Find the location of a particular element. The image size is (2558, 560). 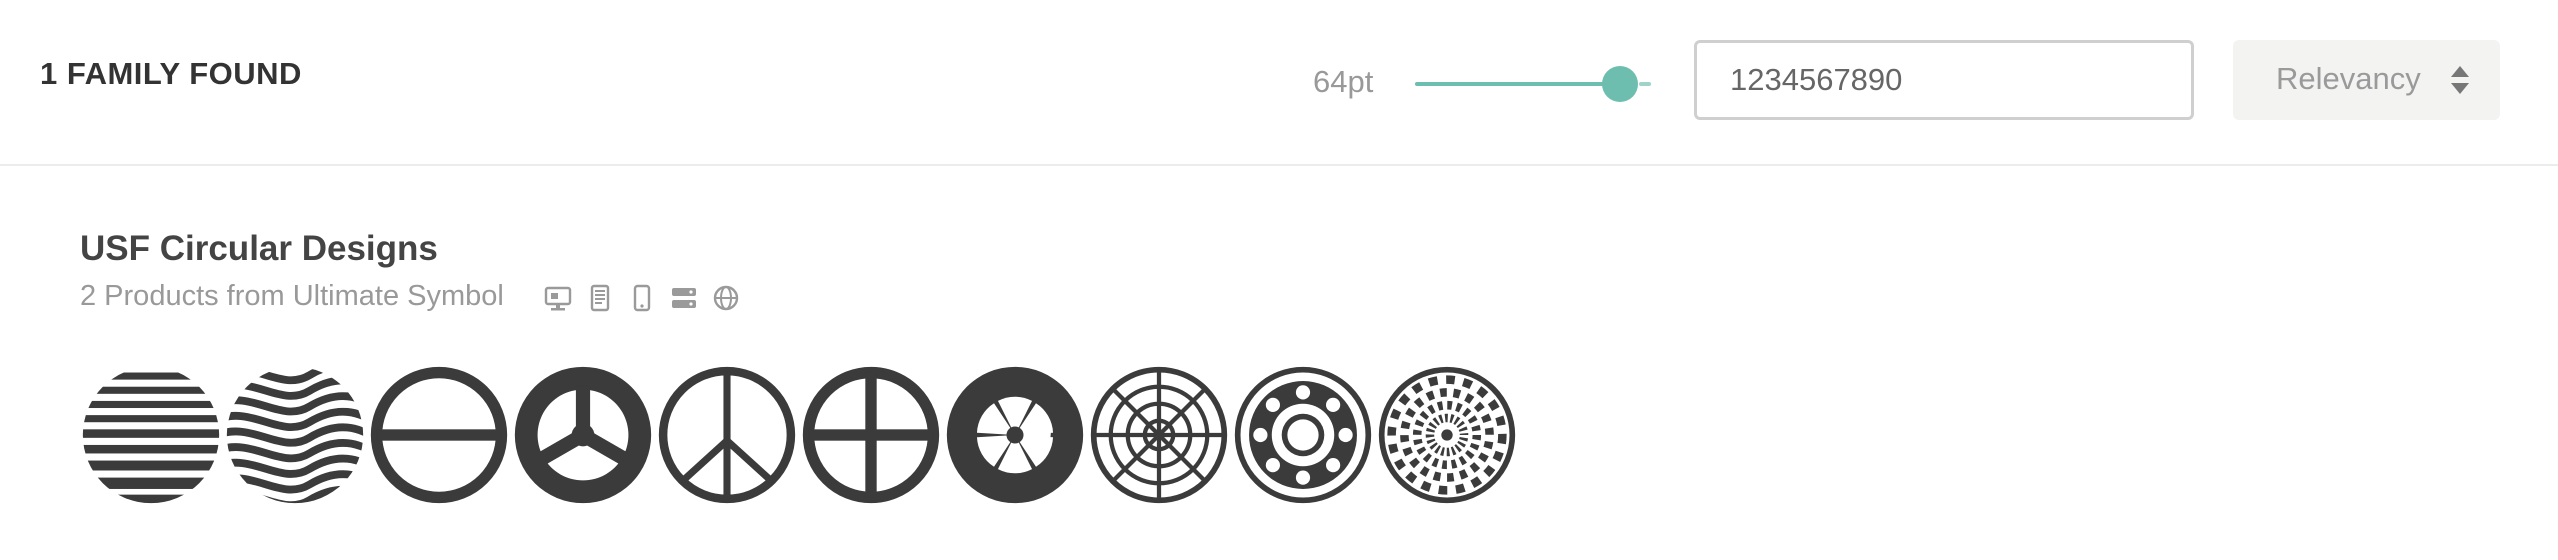

platform-icons is located at coordinates (642, 298).